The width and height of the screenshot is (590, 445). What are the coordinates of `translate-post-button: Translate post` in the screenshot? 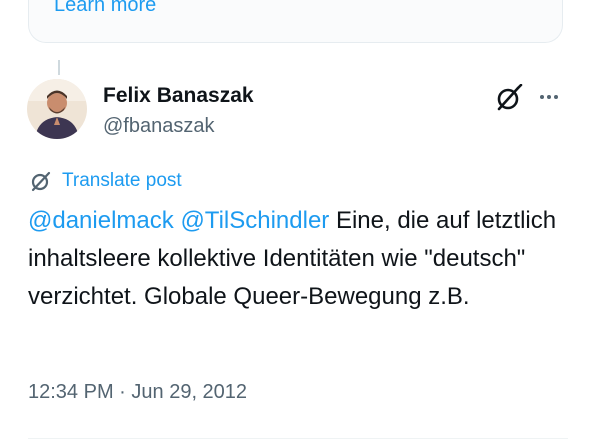 It's located at (106, 181).